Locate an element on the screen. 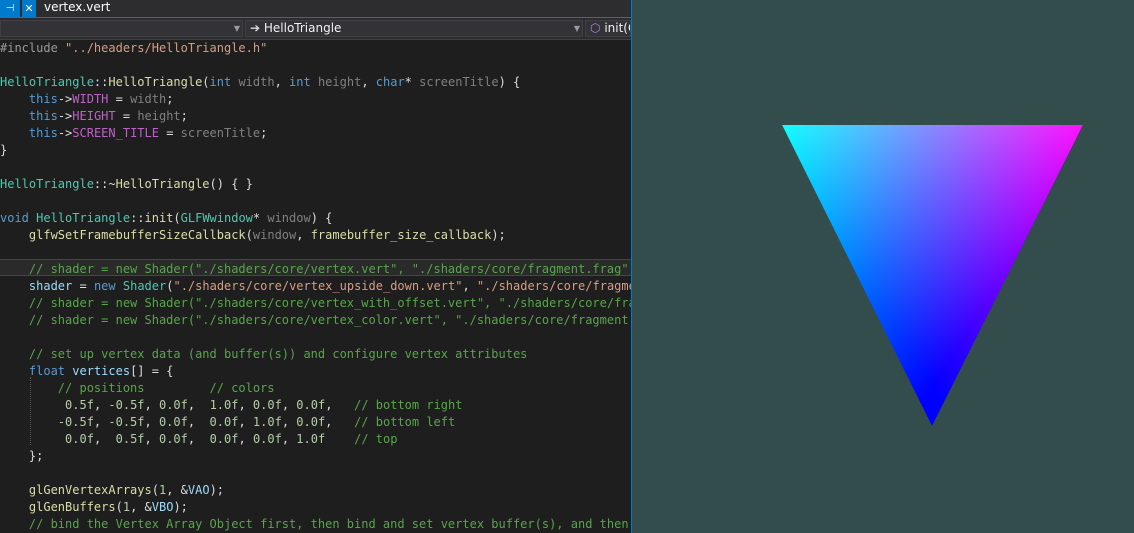  member-scope-value: init(G is located at coordinates (617, 28).